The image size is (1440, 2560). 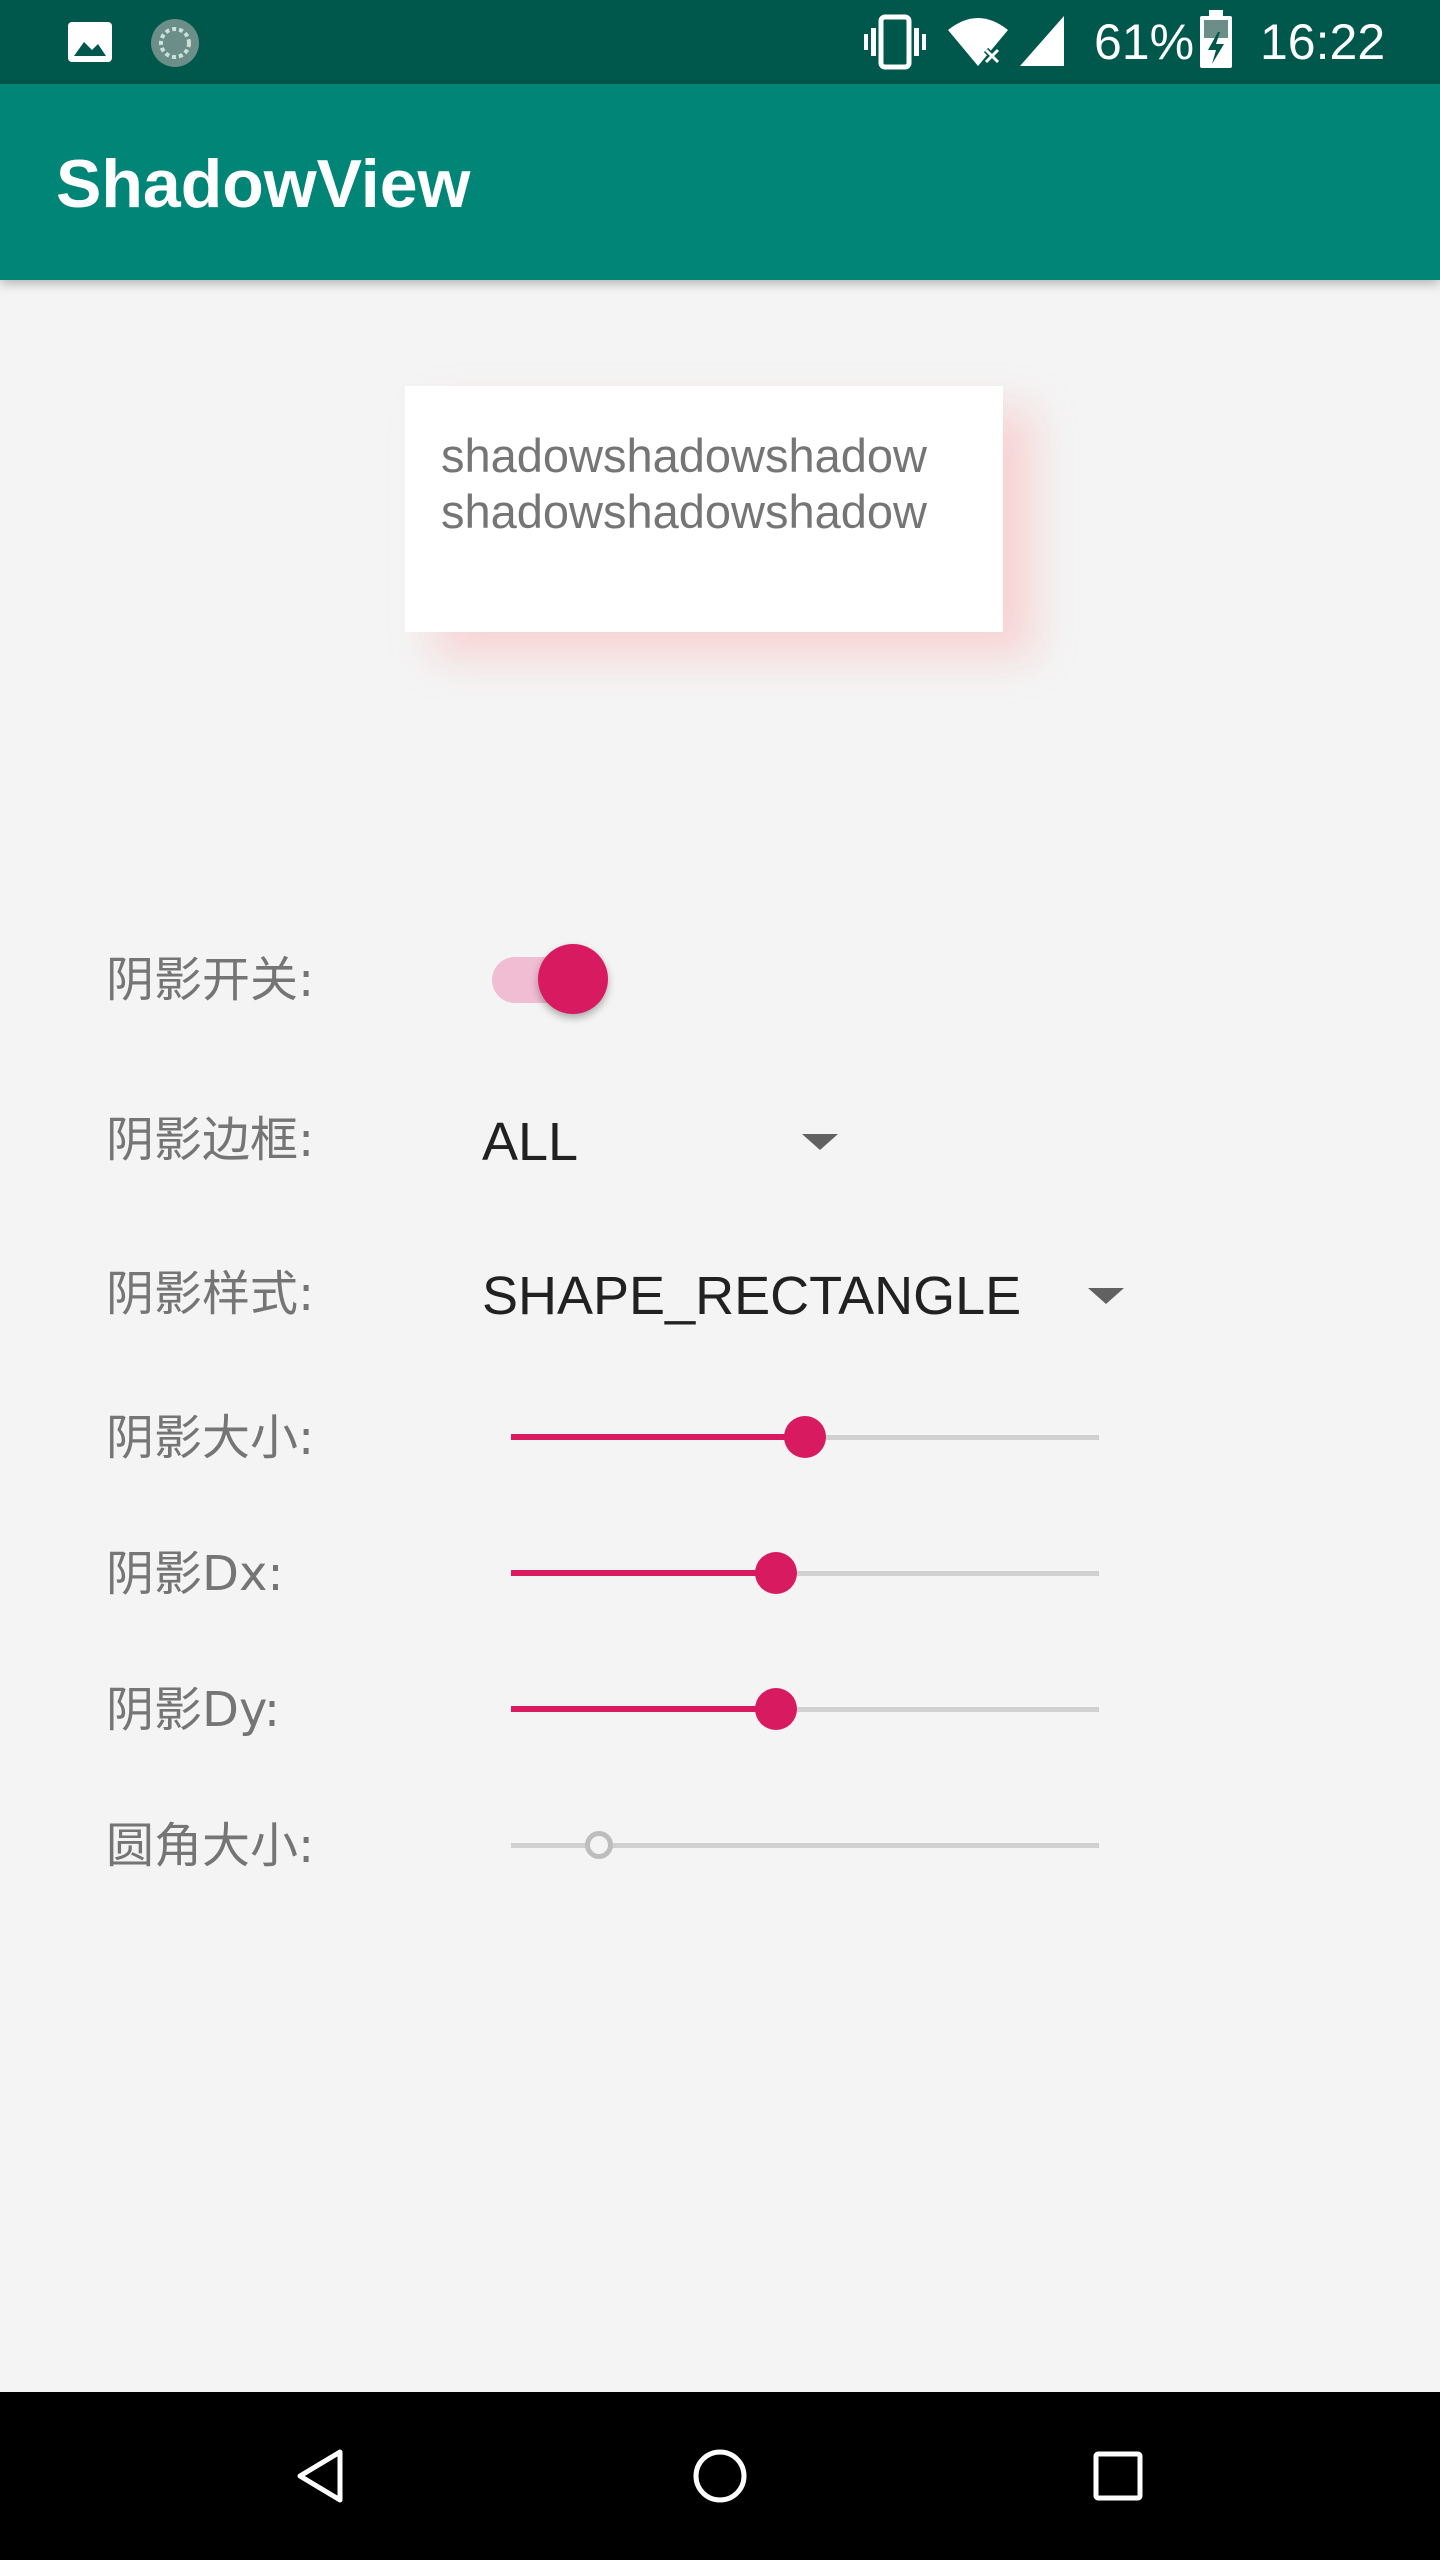 What do you see at coordinates (1323, 42) in the screenshot?
I see `clock: 16:22` at bounding box center [1323, 42].